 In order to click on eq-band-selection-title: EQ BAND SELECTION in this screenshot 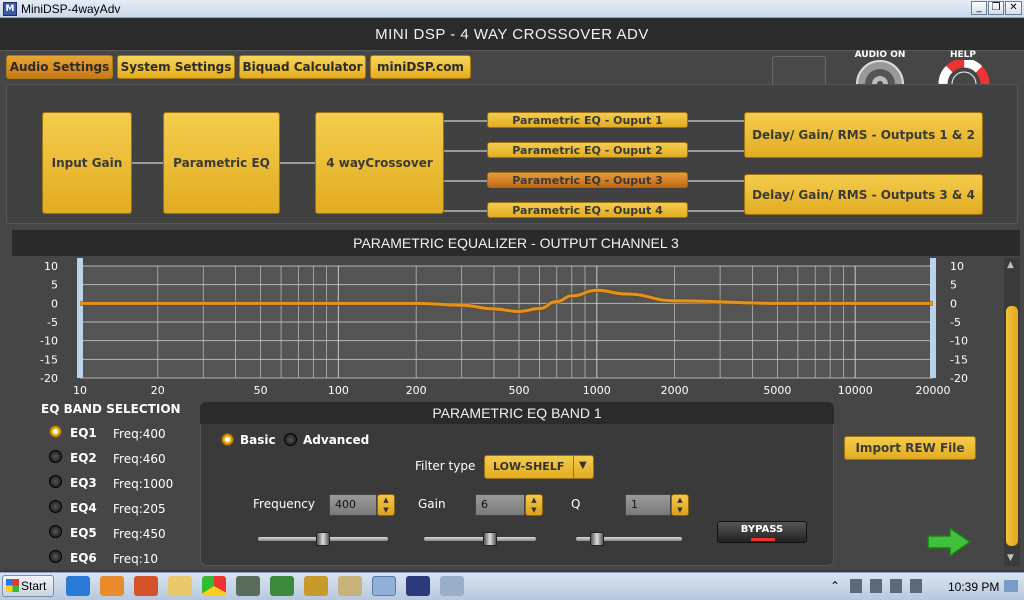, I will do `click(111, 409)`.